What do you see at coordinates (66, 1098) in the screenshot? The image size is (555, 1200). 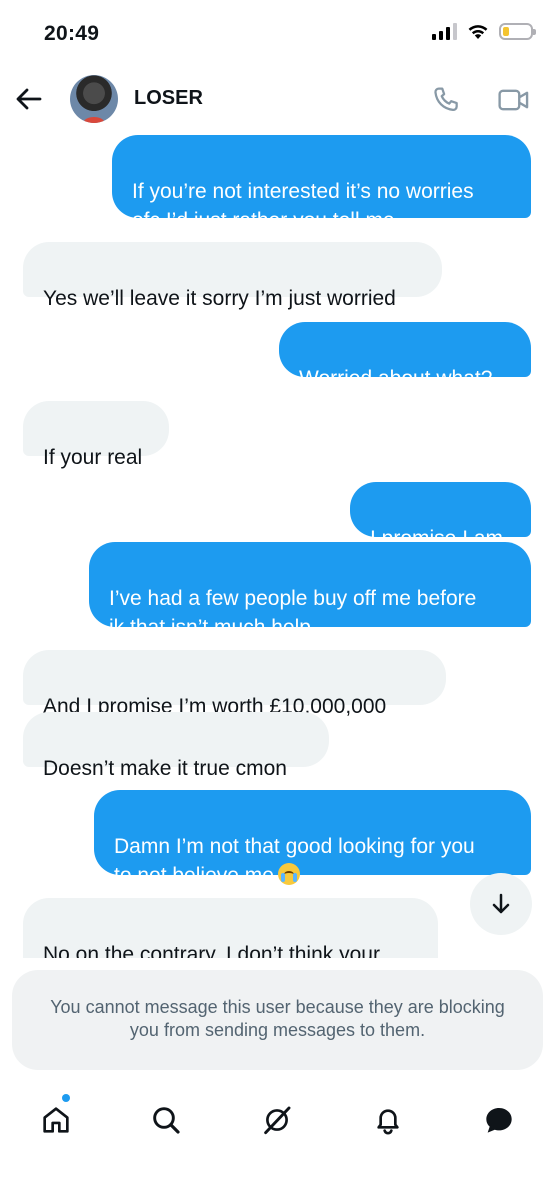 I see `home-notification-dot` at bounding box center [66, 1098].